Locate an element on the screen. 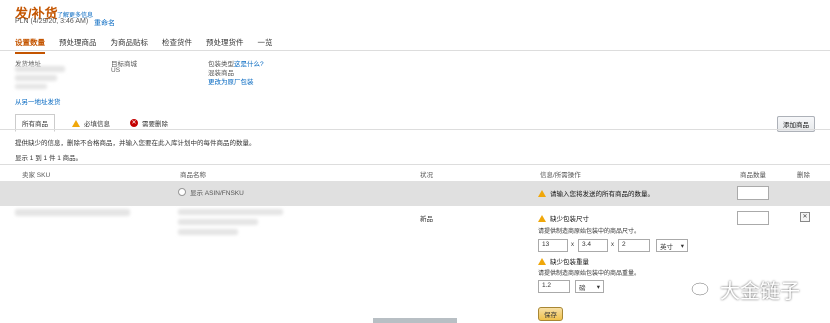  item-units-input is located at coordinates (753, 218).